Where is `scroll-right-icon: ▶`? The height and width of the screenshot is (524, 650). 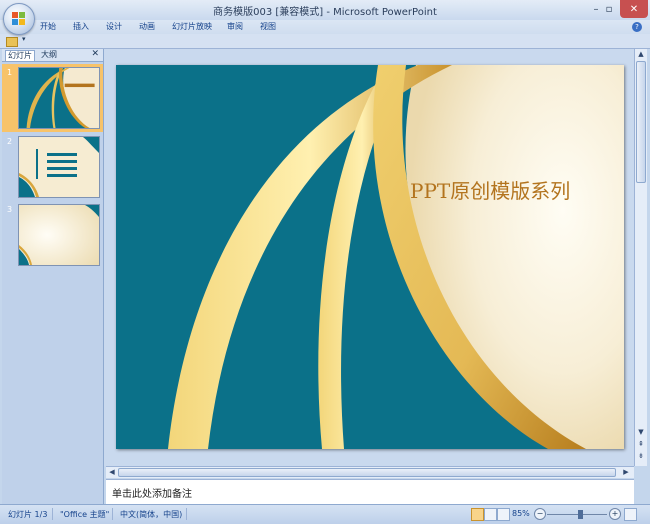 scroll-right-icon: ▶ is located at coordinates (626, 472).